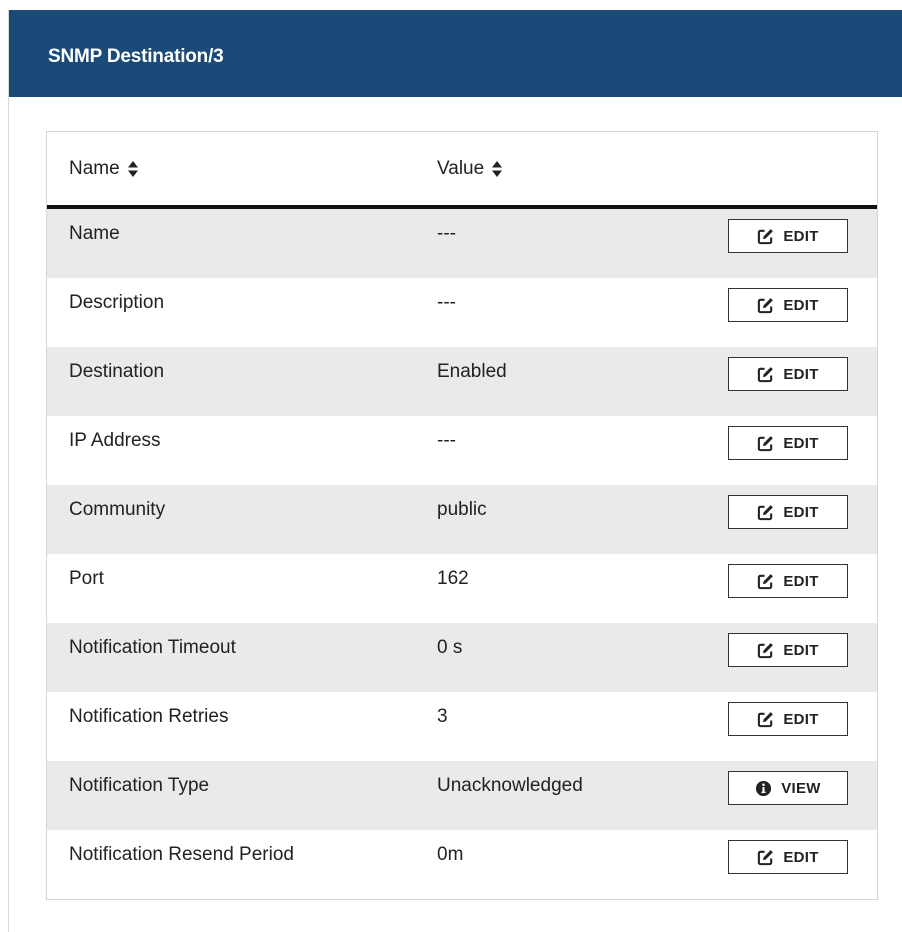 This screenshot has width=902, height=932. I want to click on row-name-cell: Destination, so click(117, 371).